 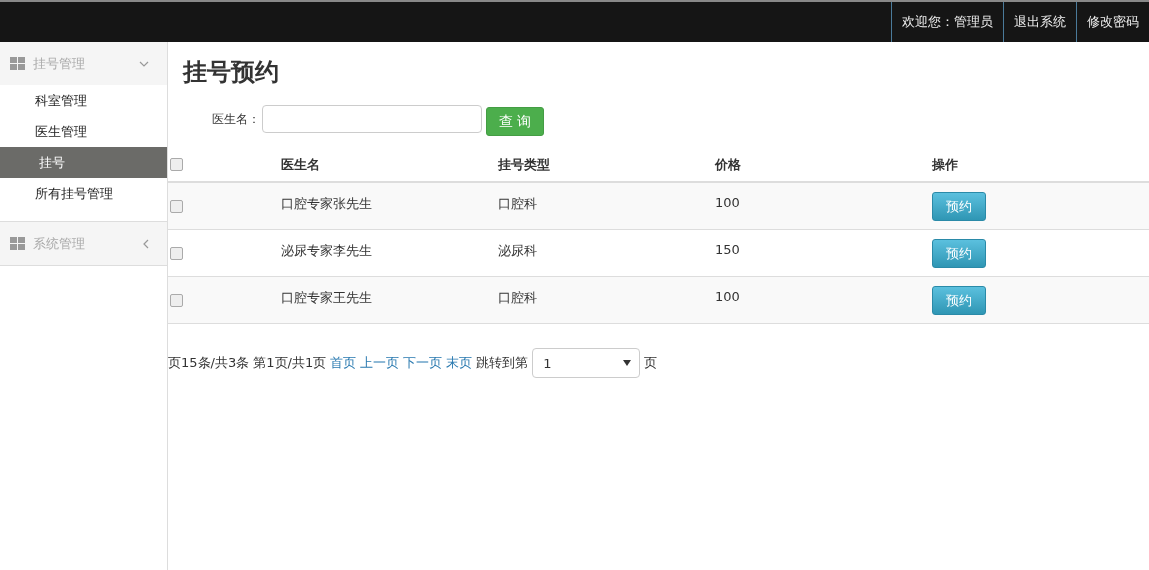 What do you see at coordinates (459, 363) in the screenshot?
I see `pagination-link: 末页` at bounding box center [459, 363].